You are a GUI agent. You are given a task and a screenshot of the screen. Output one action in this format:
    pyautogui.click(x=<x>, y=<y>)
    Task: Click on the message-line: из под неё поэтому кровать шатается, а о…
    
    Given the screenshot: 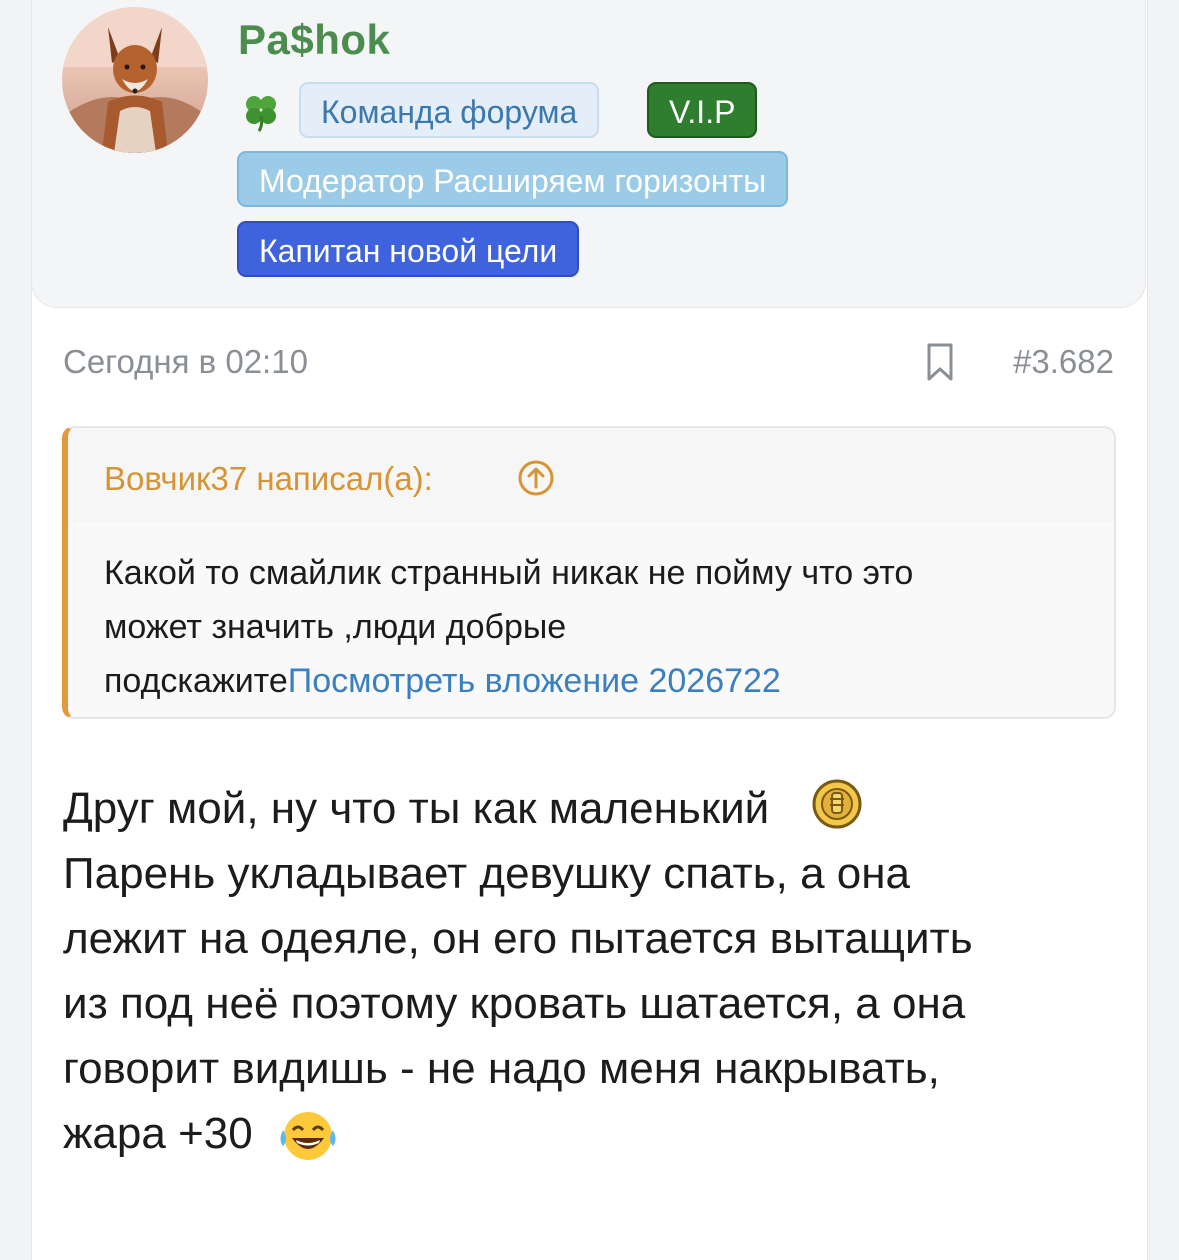 What is the action you would take?
    pyautogui.click(x=514, y=1003)
    